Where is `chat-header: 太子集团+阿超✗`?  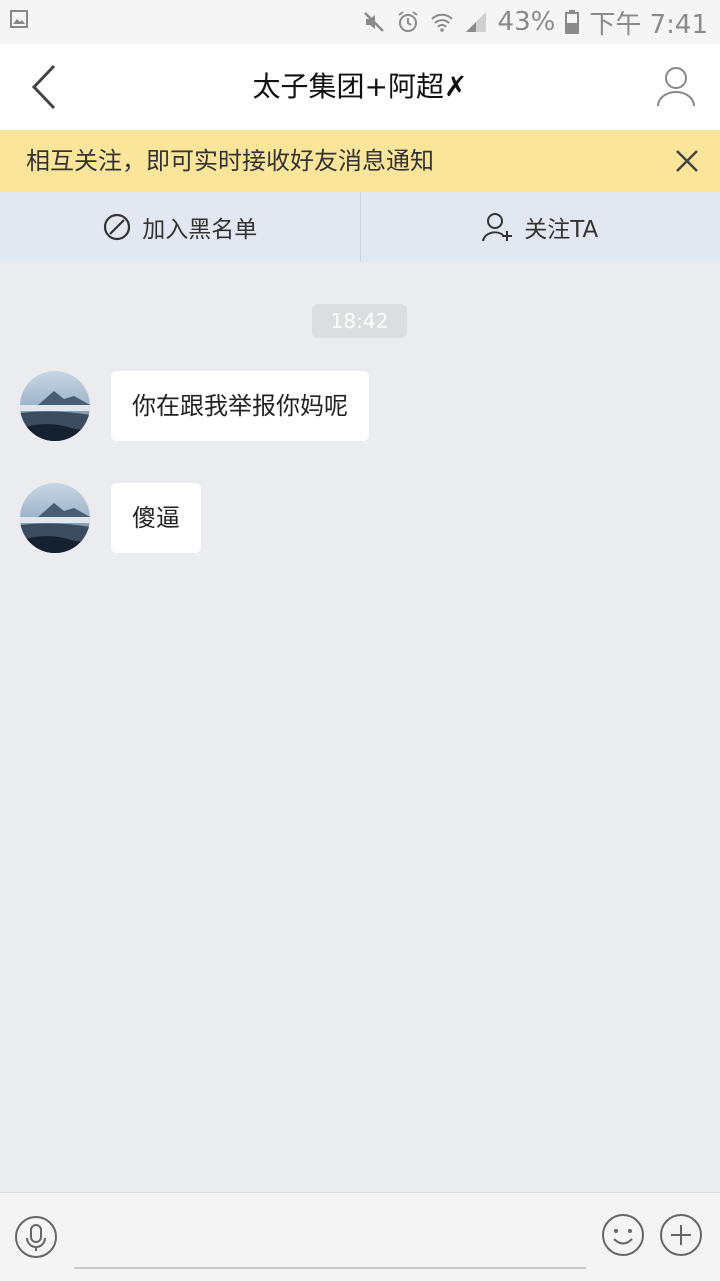 chat-header: 太子集团+阿超✗ is located at coordinates (360, 87).